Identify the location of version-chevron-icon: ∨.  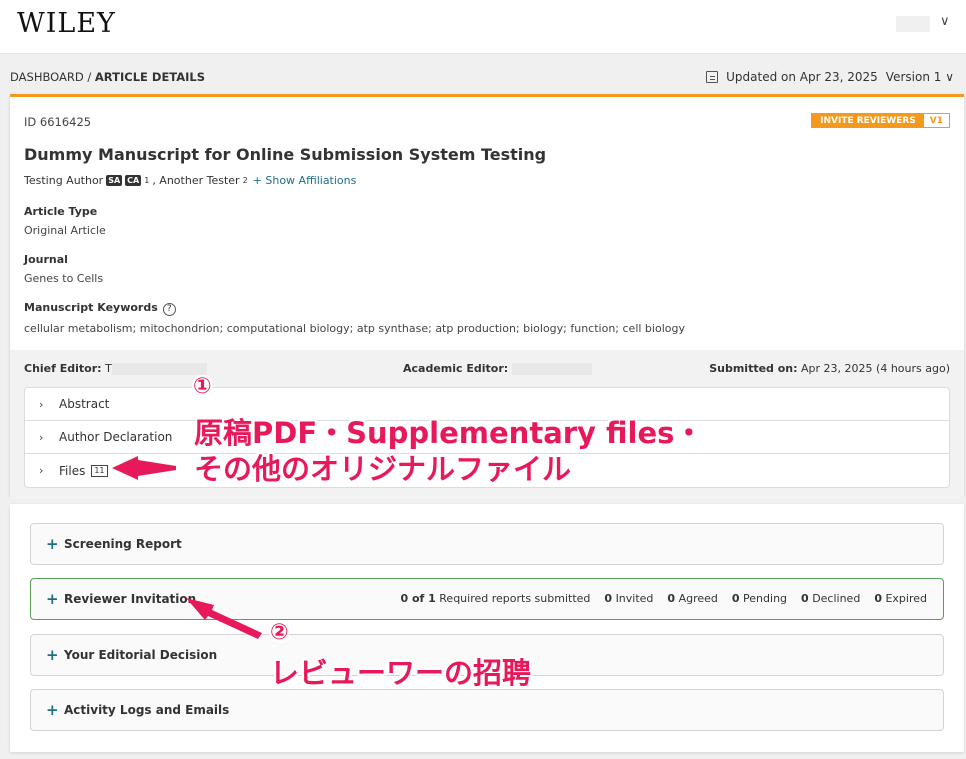
(949, 77).